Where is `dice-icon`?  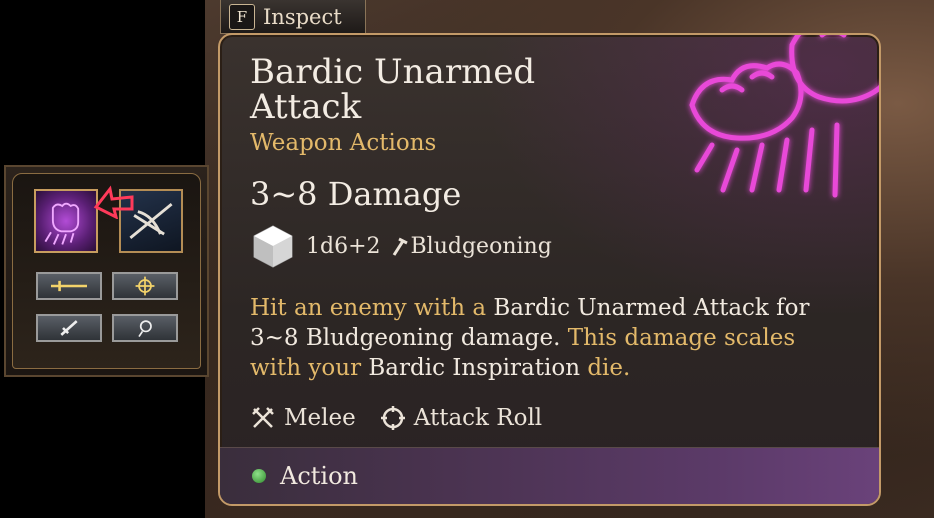 dice-icon is located at coordinates (273, 246).